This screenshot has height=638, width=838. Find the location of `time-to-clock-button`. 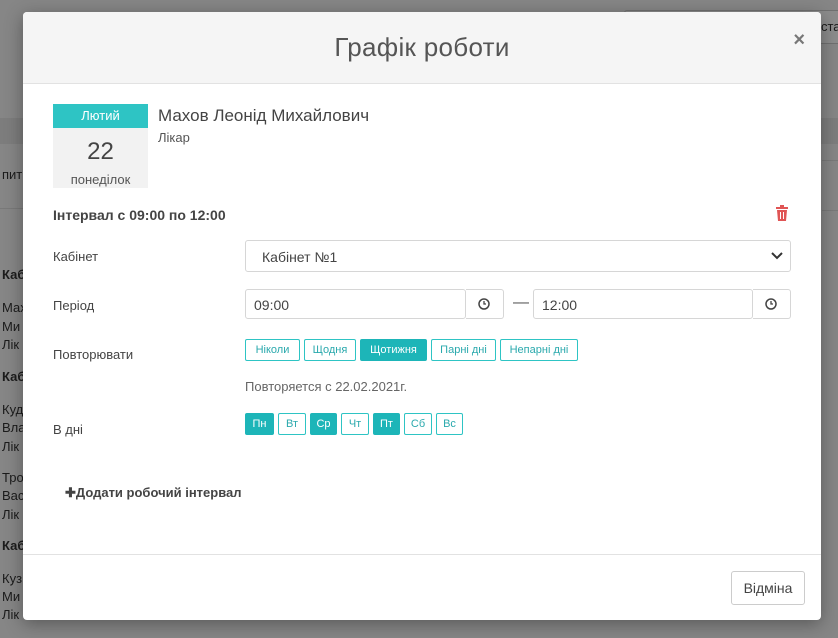

time-to-clock-button is located at coordinates (772, 304).